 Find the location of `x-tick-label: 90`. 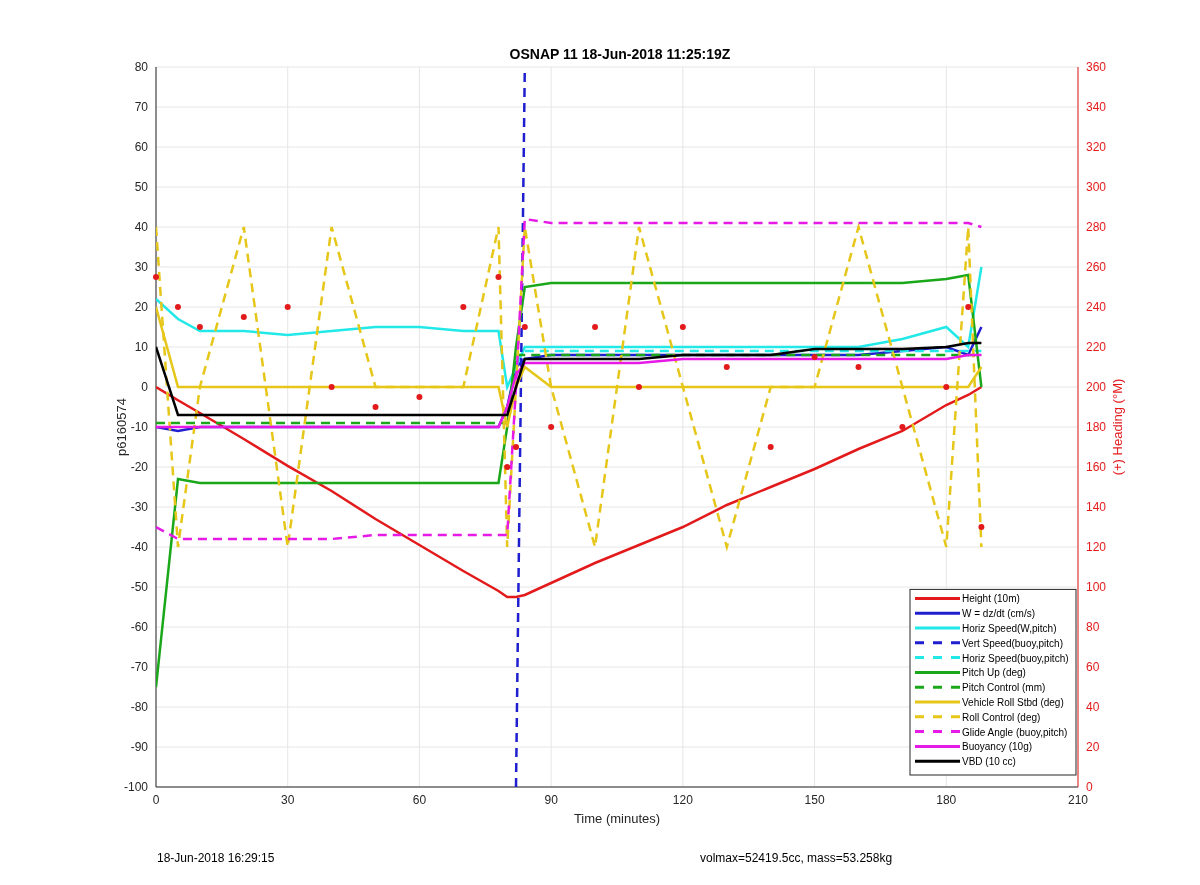

x-tick-label: 90 is located at coordinates (551, 800).